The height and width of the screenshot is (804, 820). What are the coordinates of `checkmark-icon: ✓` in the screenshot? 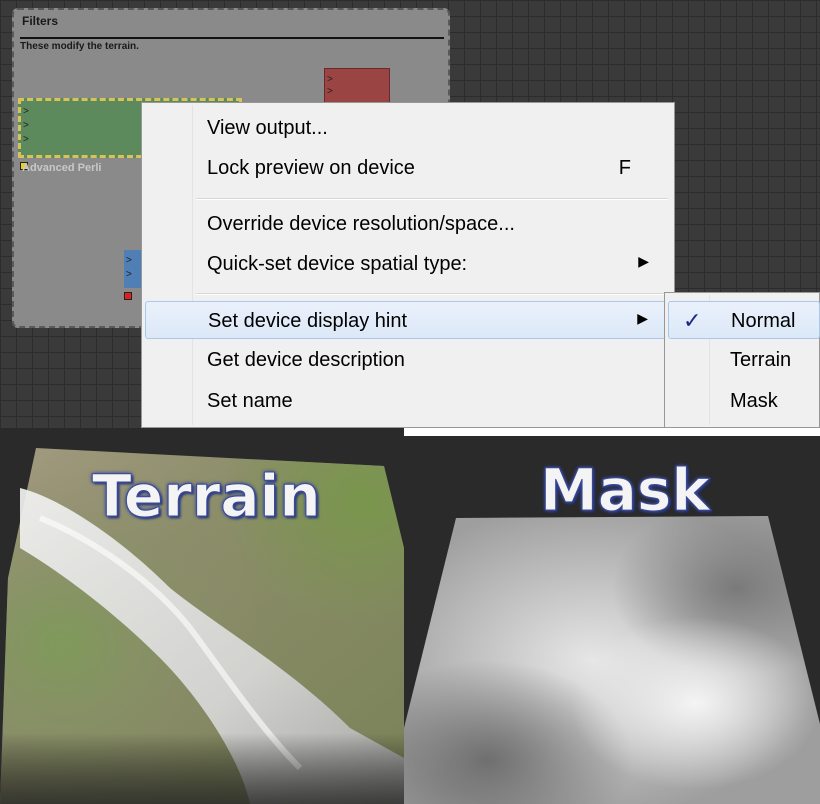 It's located at (692, 320).